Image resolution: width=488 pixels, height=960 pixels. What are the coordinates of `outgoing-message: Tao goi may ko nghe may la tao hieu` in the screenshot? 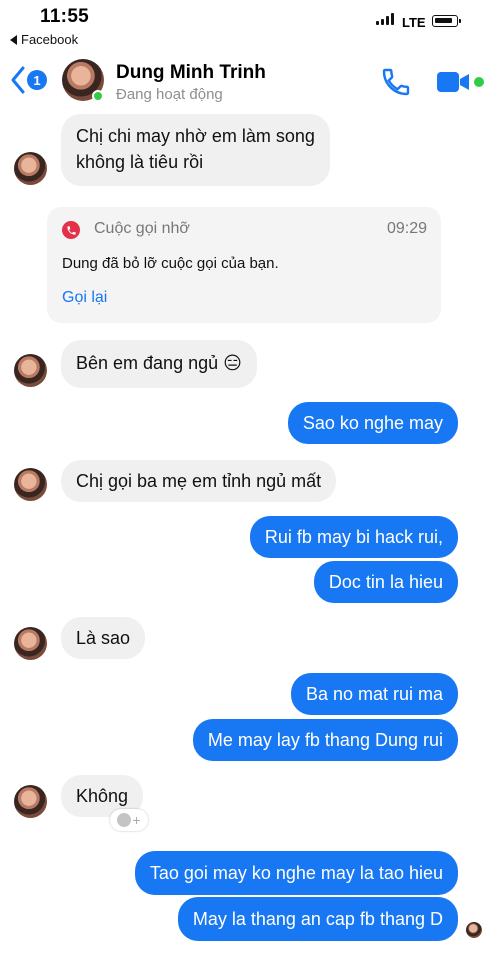 It's located at (296, 873).